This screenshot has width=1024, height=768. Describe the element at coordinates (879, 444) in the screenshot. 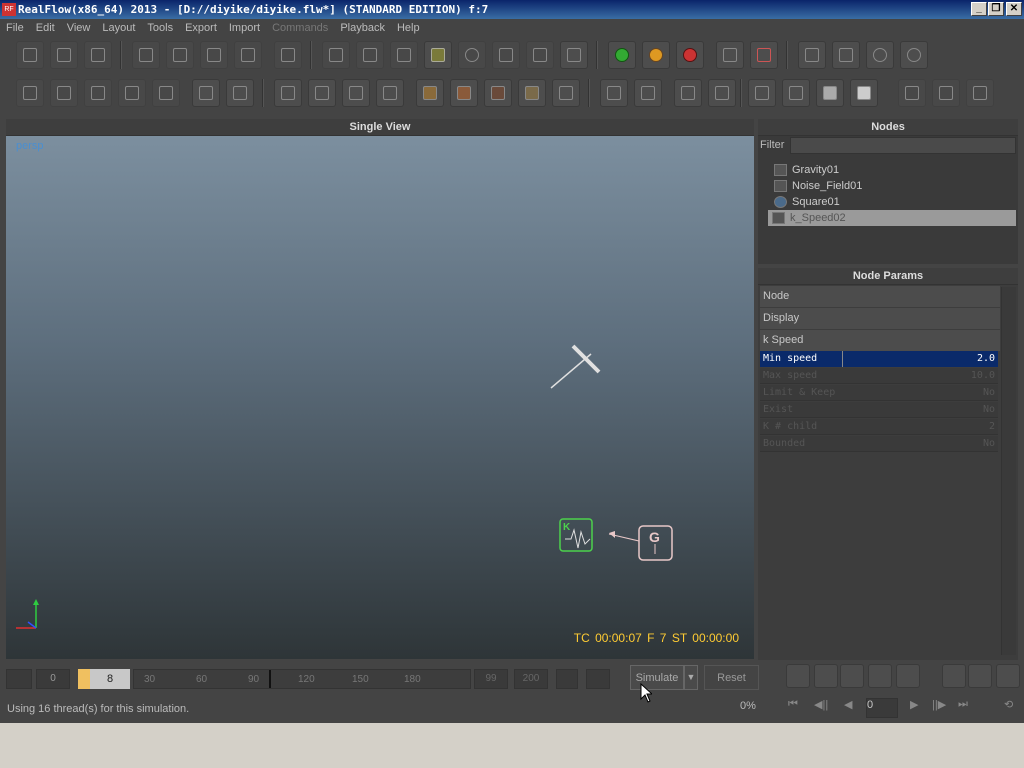

I see `param-bounded: Bounded No` at that location.